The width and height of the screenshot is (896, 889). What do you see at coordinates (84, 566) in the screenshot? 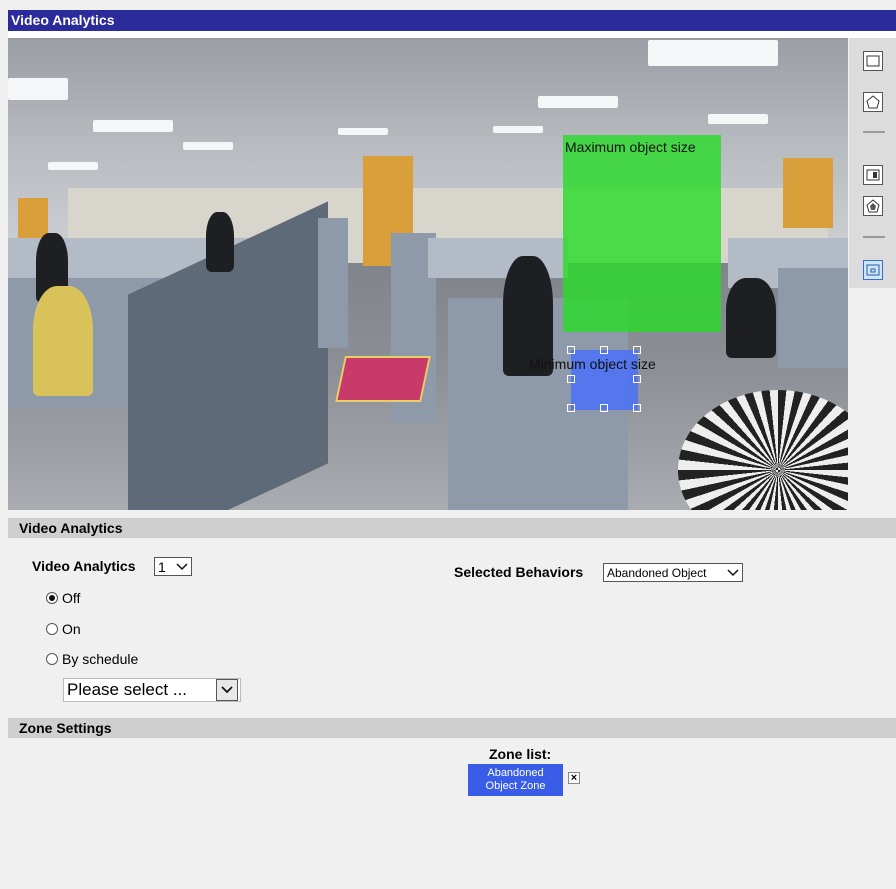
I see `video-analytics-label: Video Analytics` at bounding box center [84, 566].